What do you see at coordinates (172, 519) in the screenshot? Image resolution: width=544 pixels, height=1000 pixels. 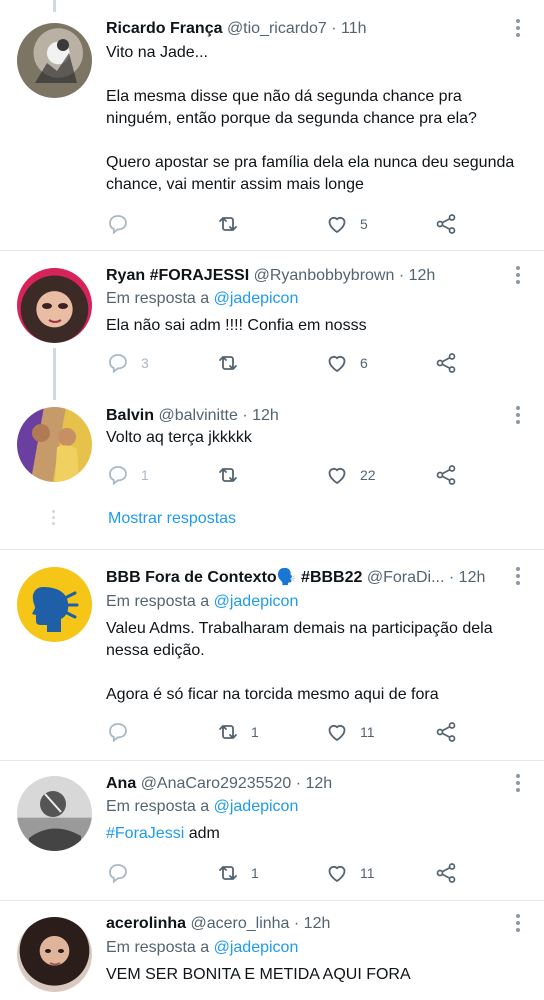 I see `show-replies-link: Mostrar respostas` at bounding box center [172, 519].